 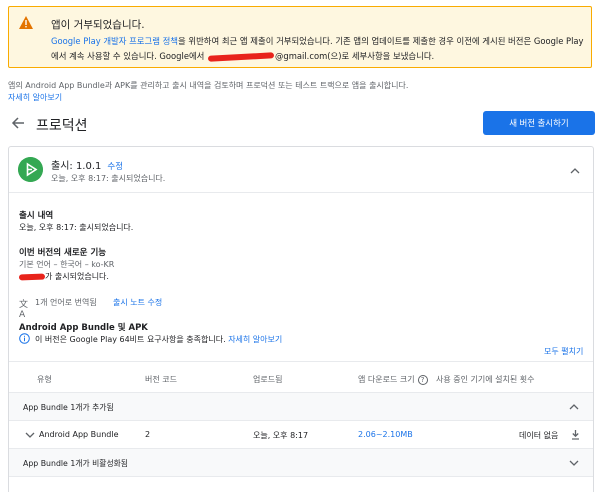 What do you see at coordinates (30, 169) in the screenshot?
I see `play-icon` at bounding box center [30, 169].